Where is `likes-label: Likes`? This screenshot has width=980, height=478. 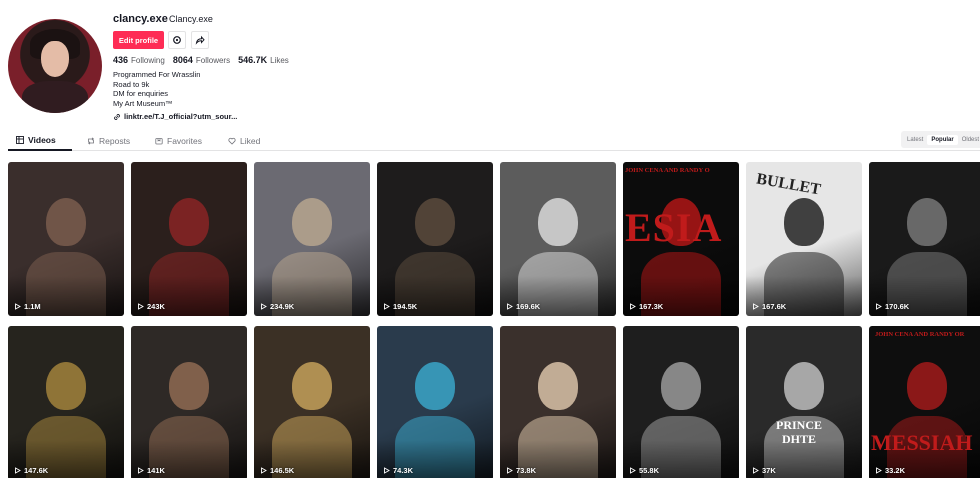 likes-label: Likes is located at coordinates (279, 60).